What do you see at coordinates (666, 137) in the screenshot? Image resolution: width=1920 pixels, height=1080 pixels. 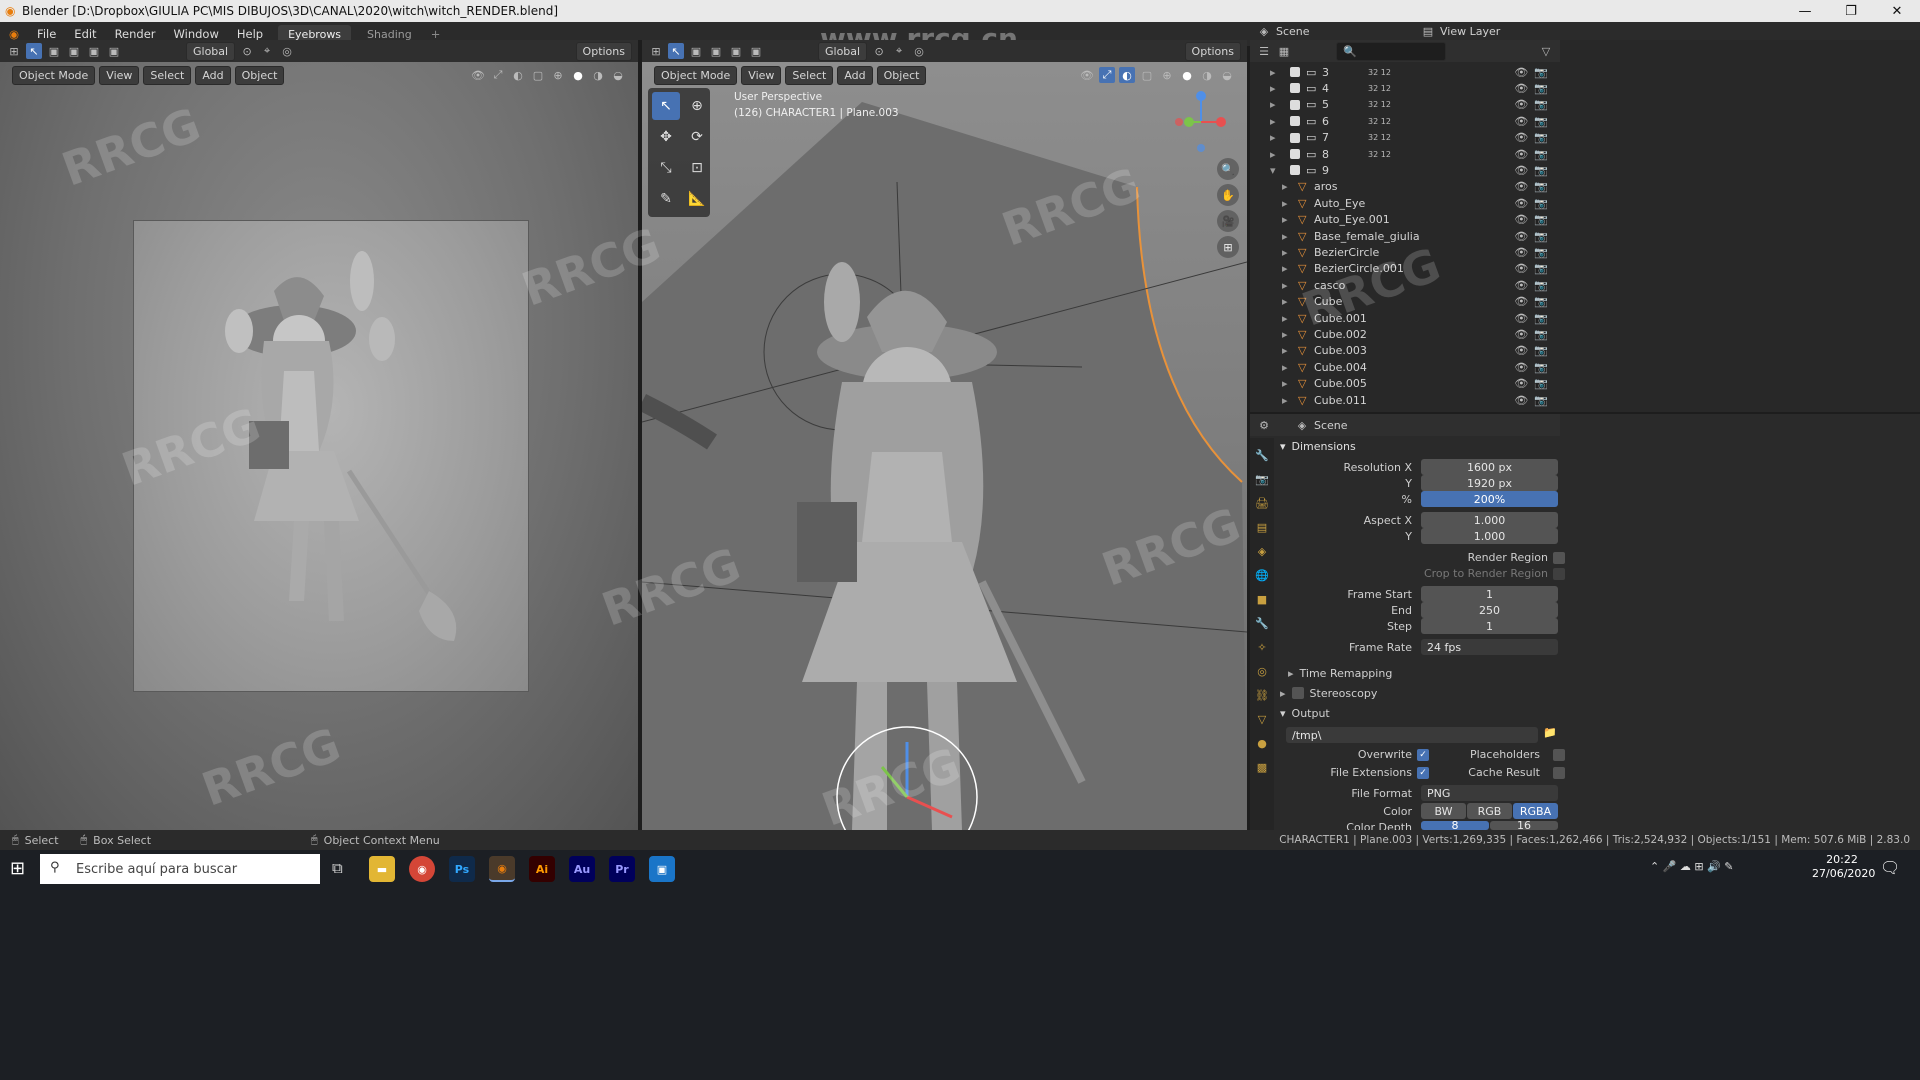 I see `move-tool-icon: ✥` at bounding box center [666, 137].